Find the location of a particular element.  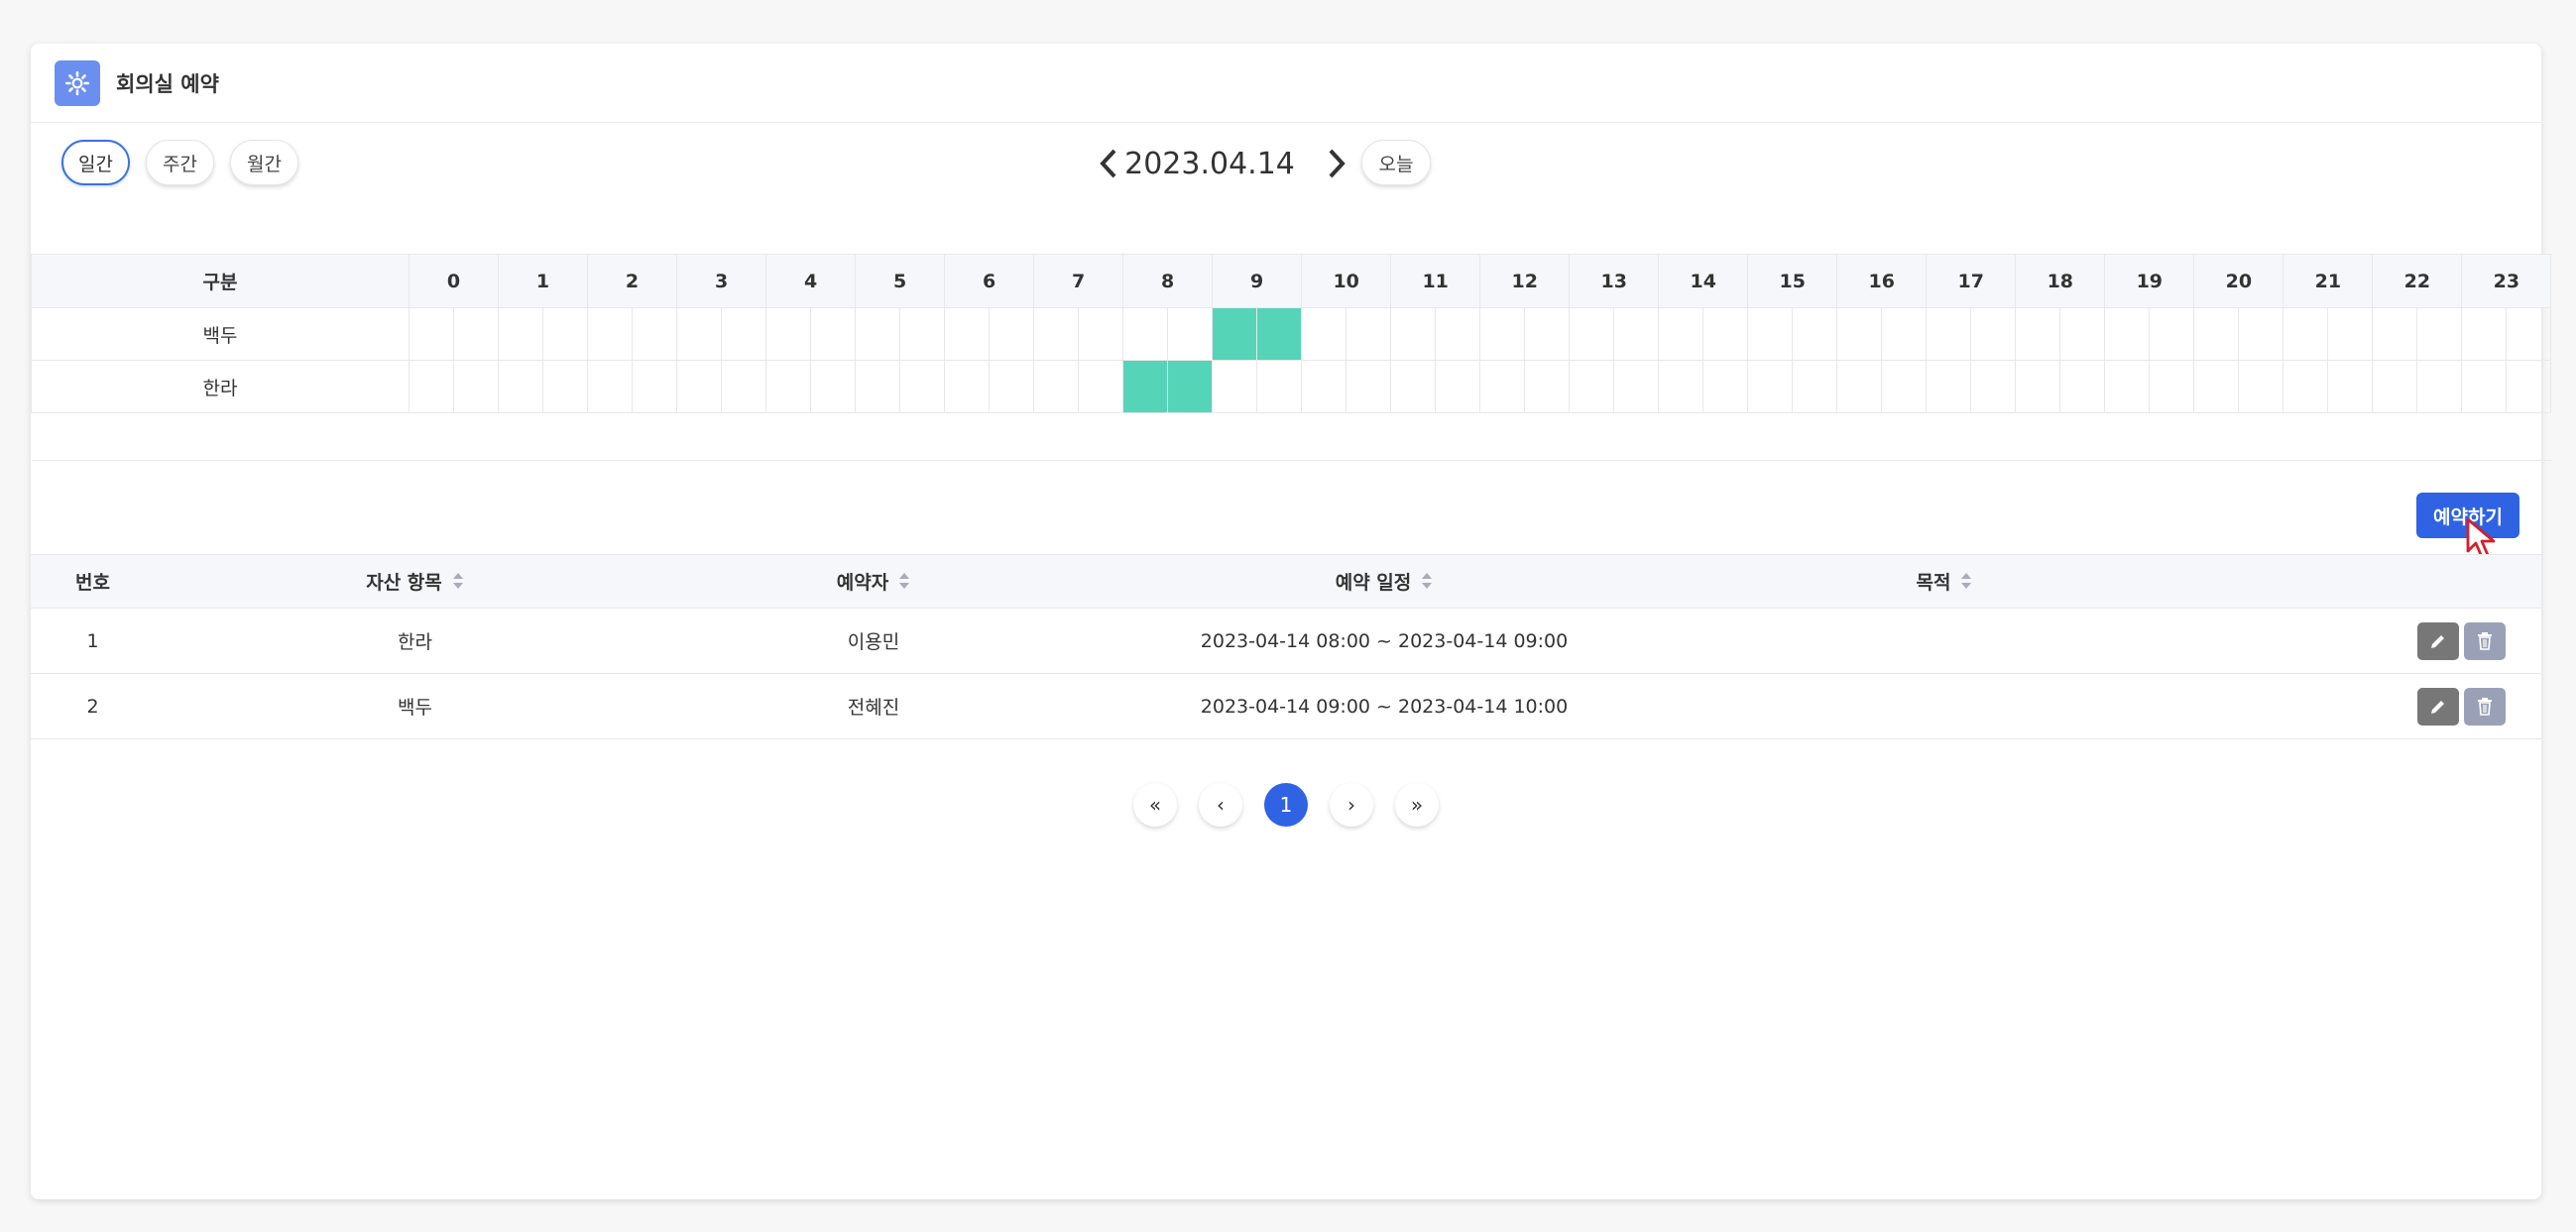

next-page-button: › is located at coordinates (1351, 805).